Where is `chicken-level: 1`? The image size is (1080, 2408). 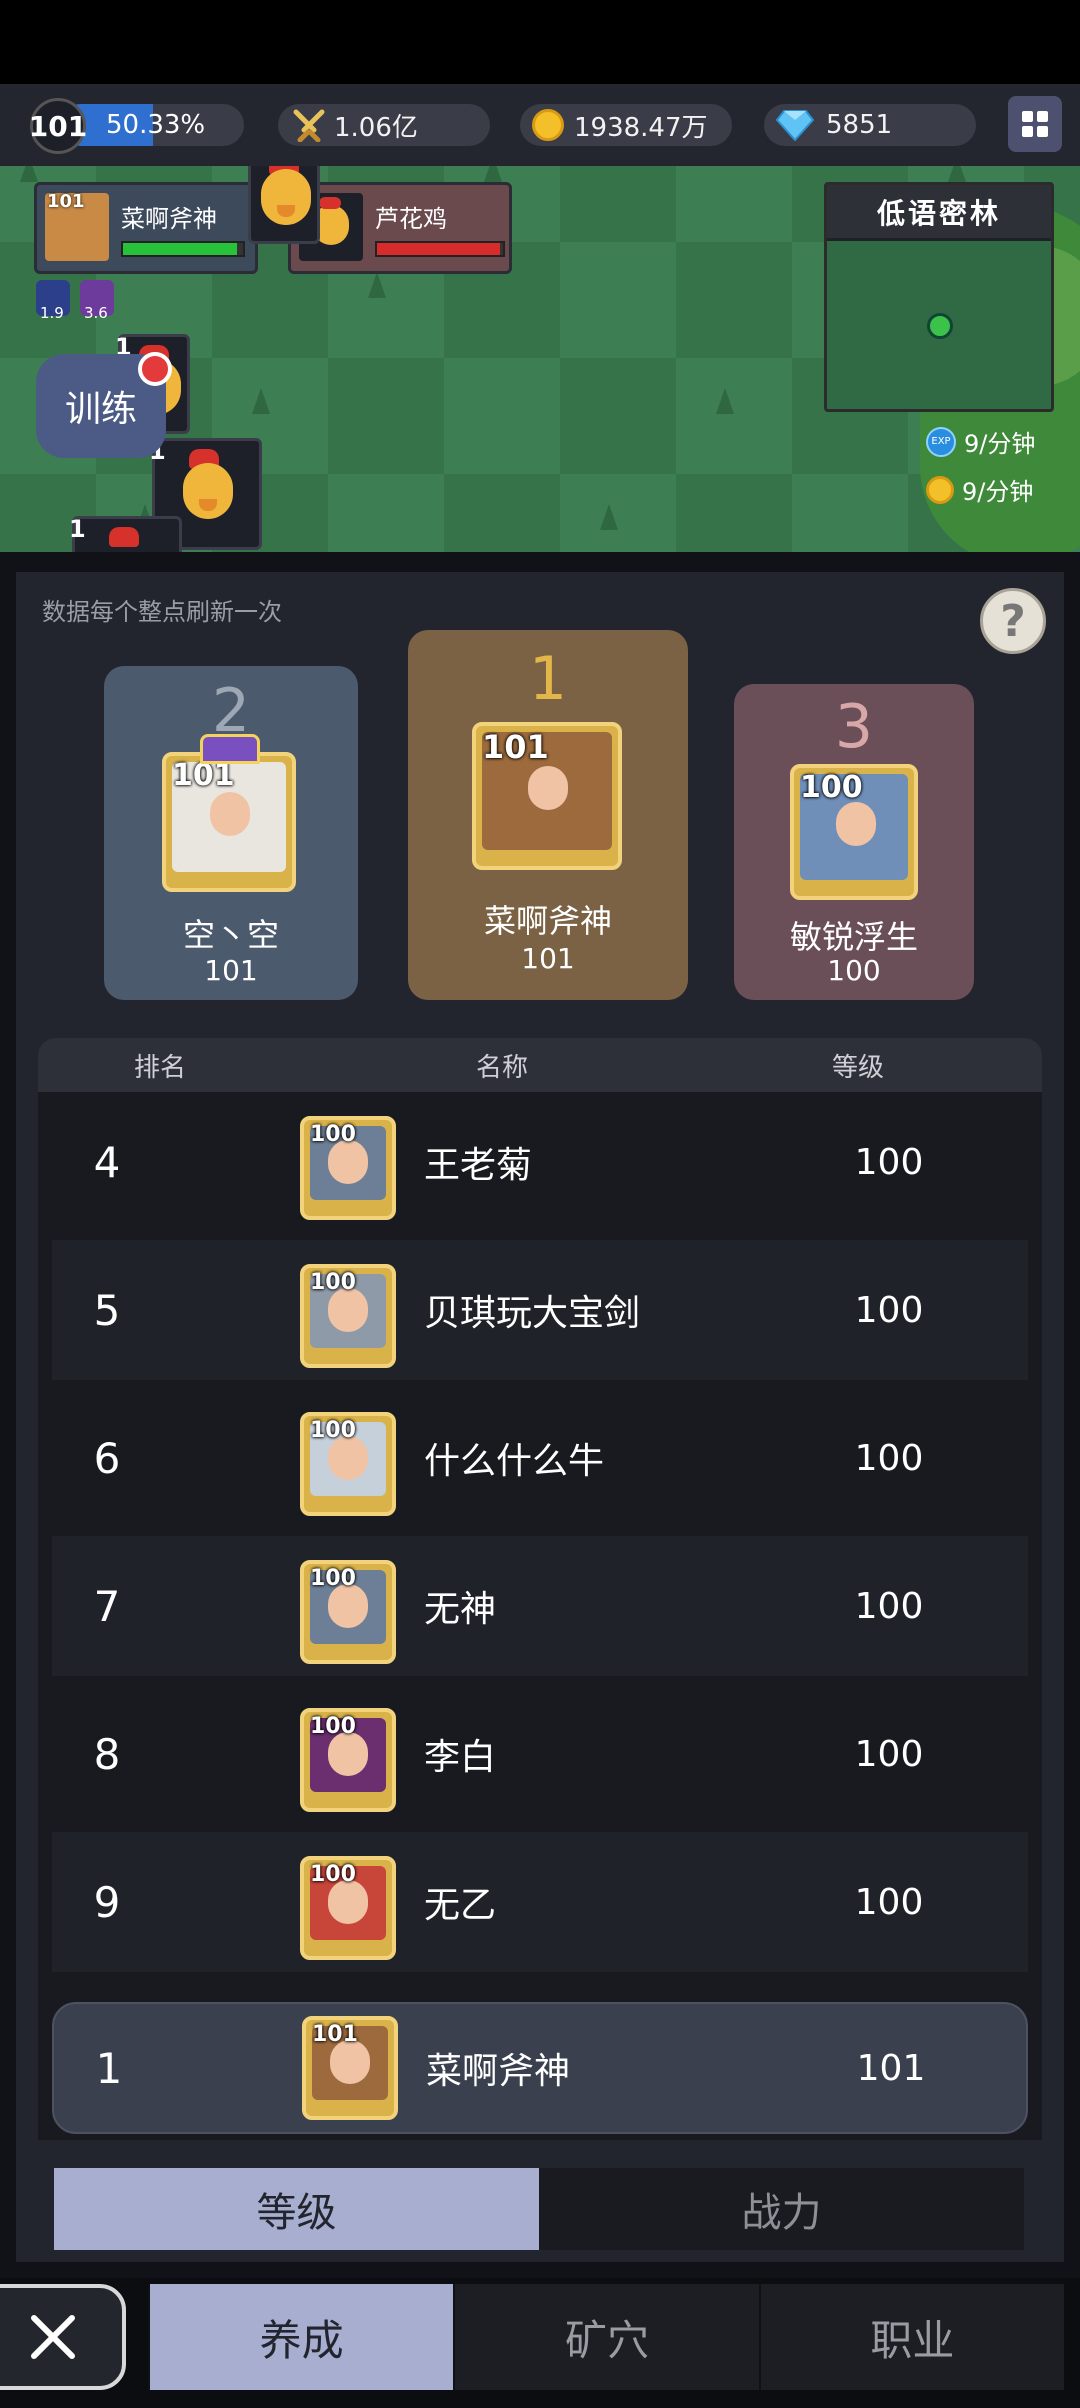
chicken-level: 1 is located at coordinates (77, 529).